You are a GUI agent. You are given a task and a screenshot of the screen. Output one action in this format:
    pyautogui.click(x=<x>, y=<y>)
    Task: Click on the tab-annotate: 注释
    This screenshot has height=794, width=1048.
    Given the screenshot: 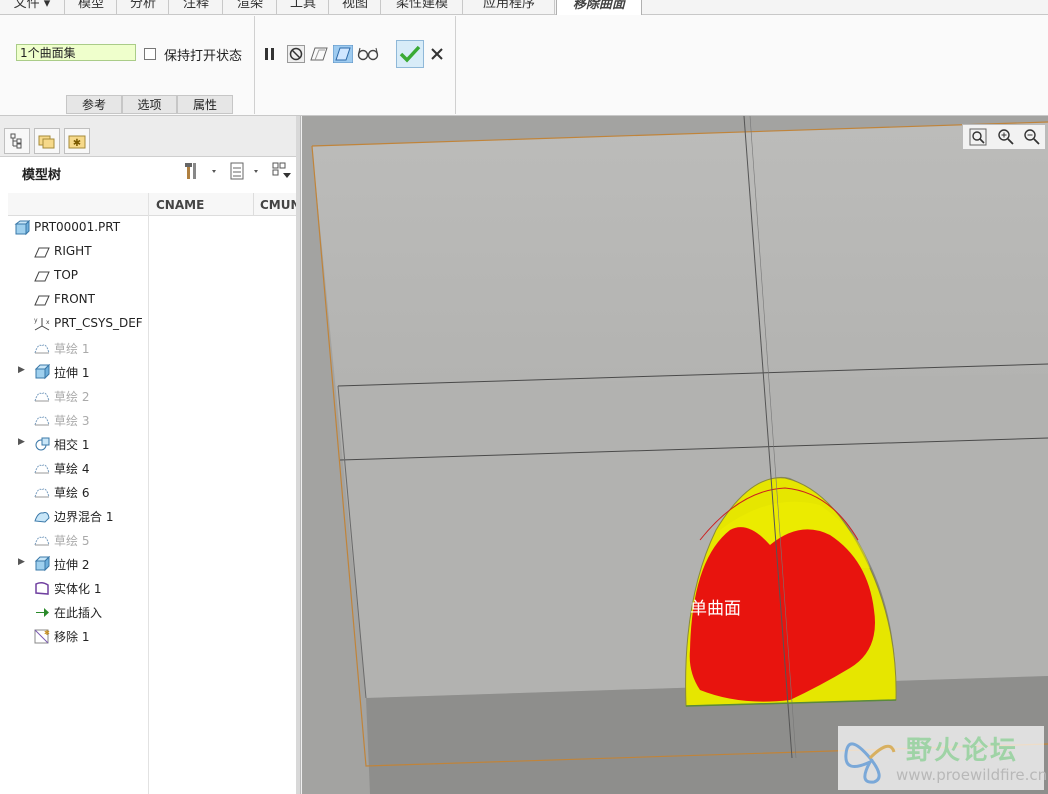 What is the action you would take?
    pyautogui.click(x=196, y=7)
    